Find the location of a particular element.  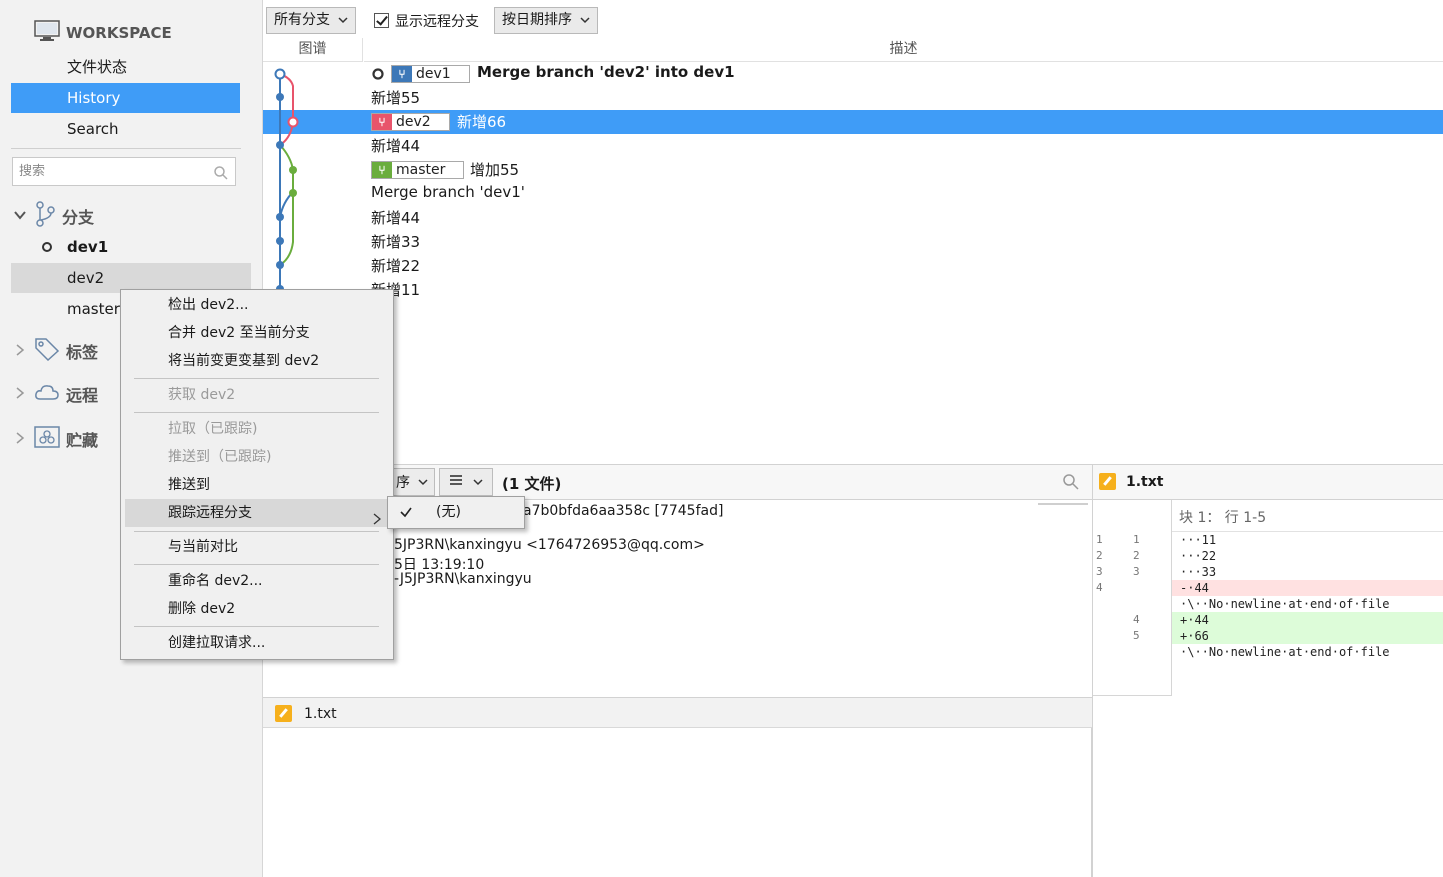

commit-row: 新增11 is located at coordinates (853, 290).